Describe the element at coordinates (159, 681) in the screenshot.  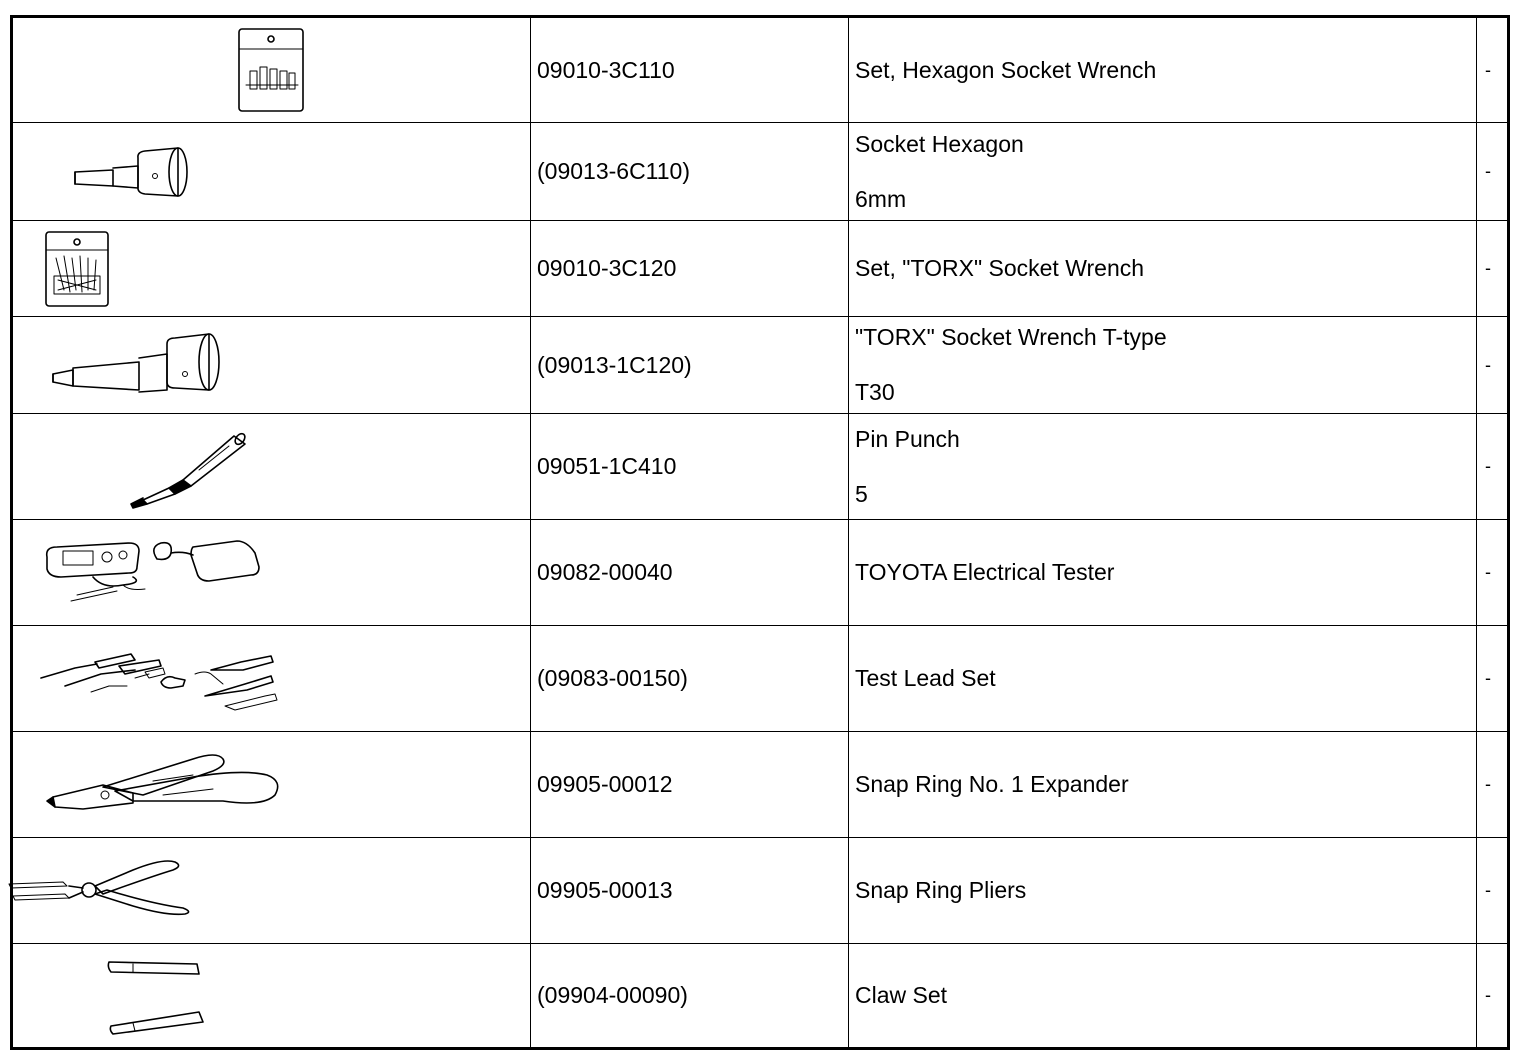
I see `test-lead-set-icon` at that location.